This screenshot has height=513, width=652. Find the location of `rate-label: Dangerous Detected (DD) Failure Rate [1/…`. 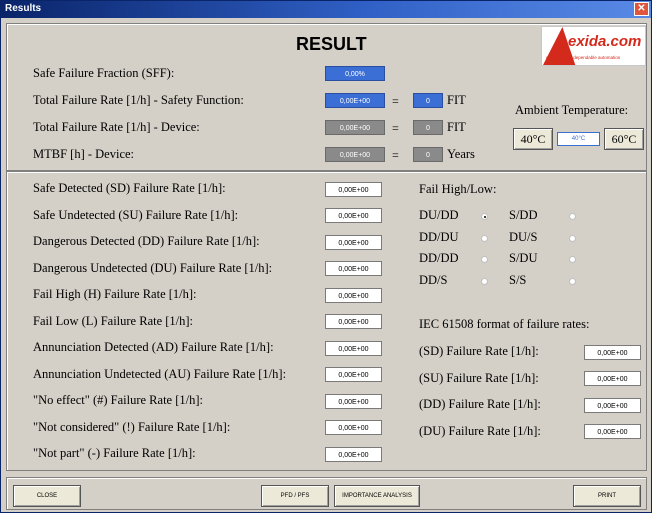

rate-label: Dangerous Detected (DD) Failure Rate [1/… is located at coordinates (146, 241).